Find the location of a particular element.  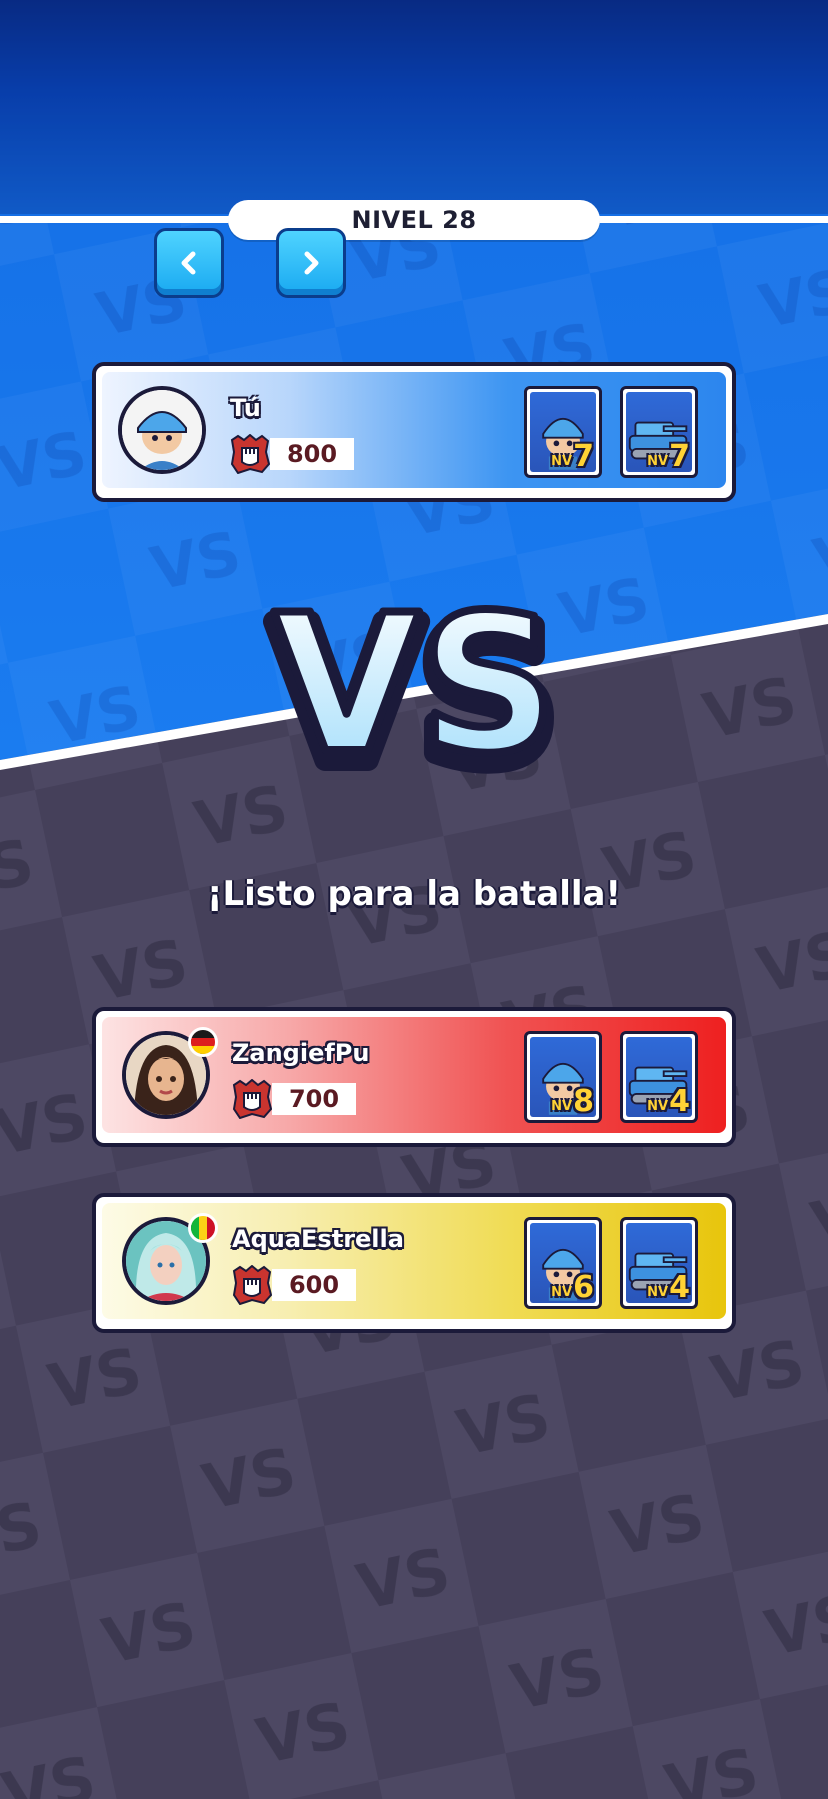

ready-message: ¡Listo para la batalla! is located at coordinates (413, 894).